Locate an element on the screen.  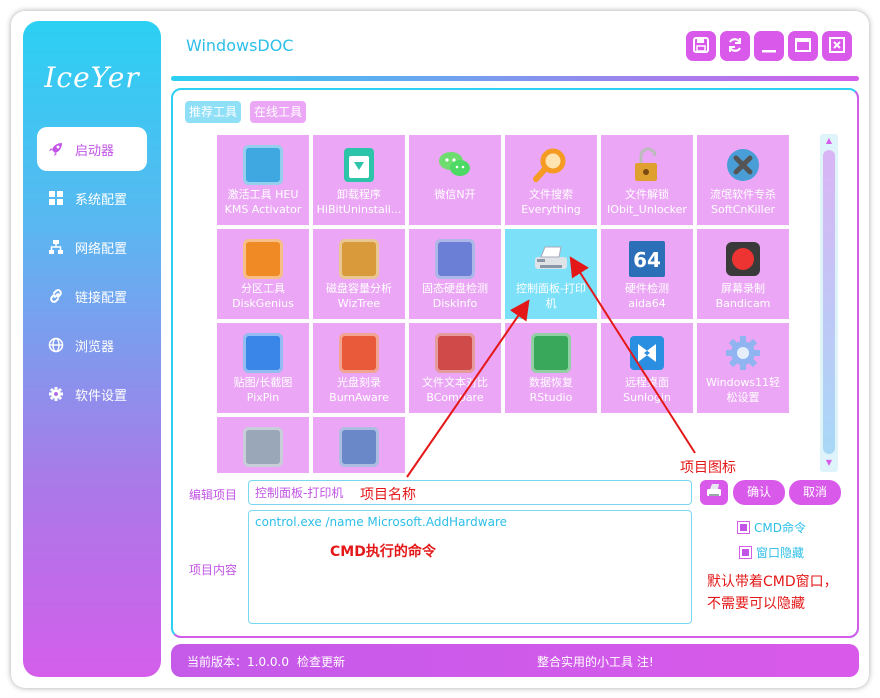
check-update-link: 检查更新 is located at coordinates (321, 661).